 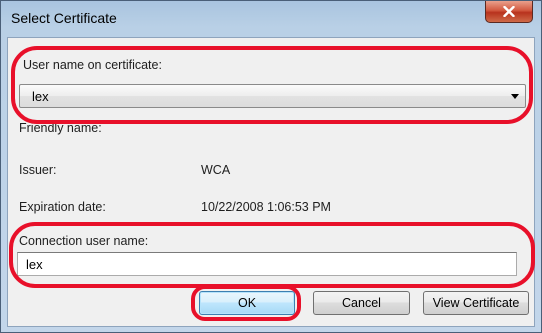 I want to click on friendly-name-label: Friendly name:, so click(x=60, y=128).